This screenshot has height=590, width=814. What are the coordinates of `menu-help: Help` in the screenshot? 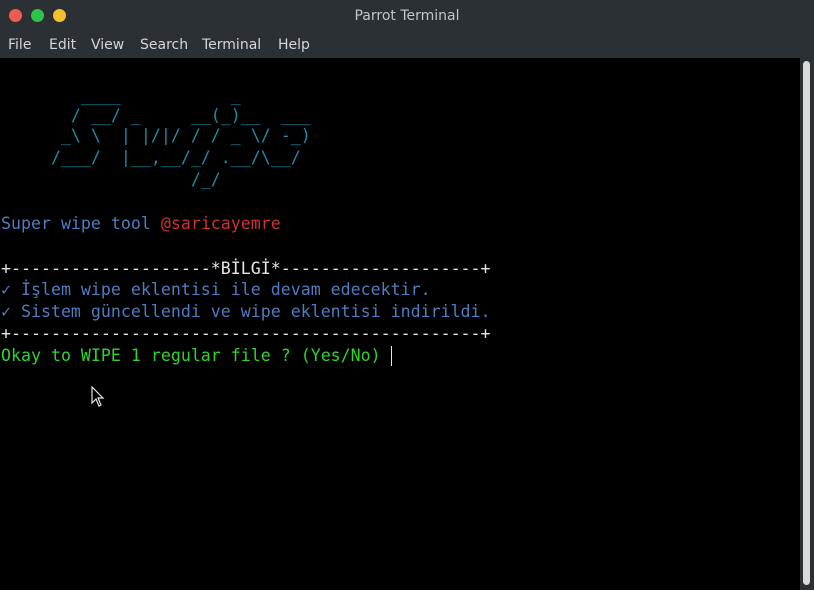 It's located at (294, 45).